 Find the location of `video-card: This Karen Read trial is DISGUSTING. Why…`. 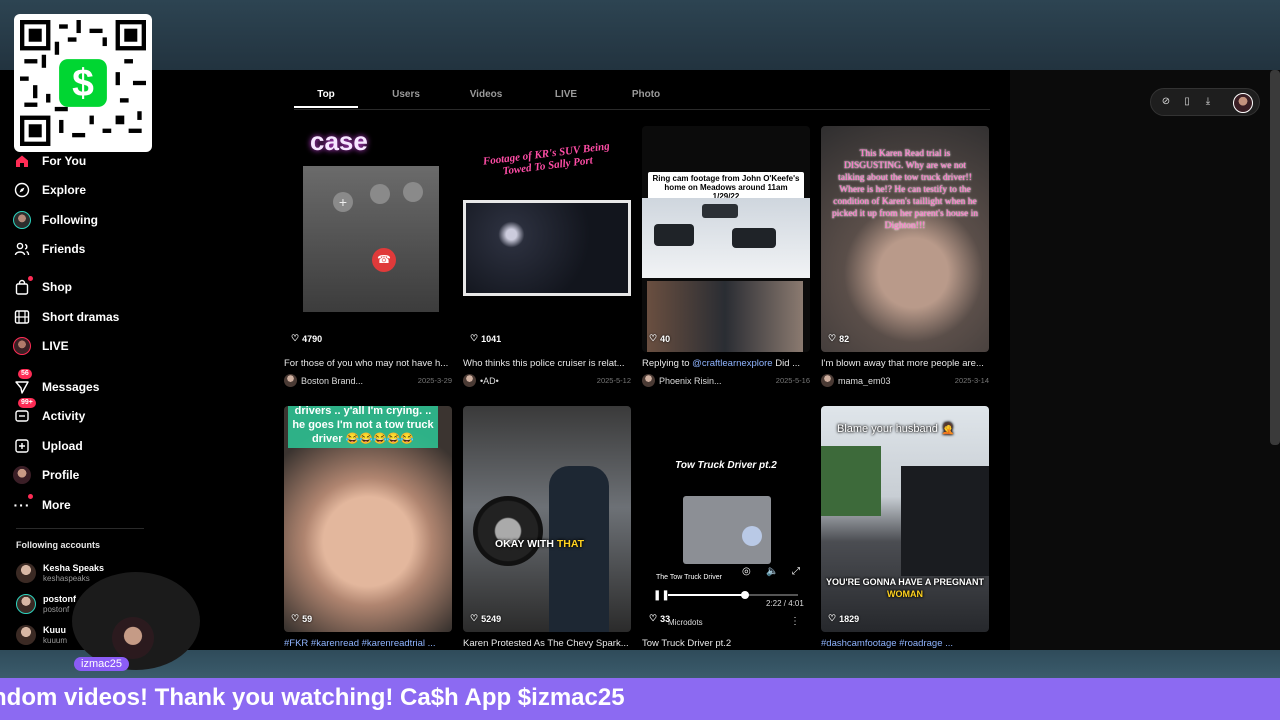

video-card: This Karen Read trial is DISGUSTING. Why… is located at coordinates (905, 256).